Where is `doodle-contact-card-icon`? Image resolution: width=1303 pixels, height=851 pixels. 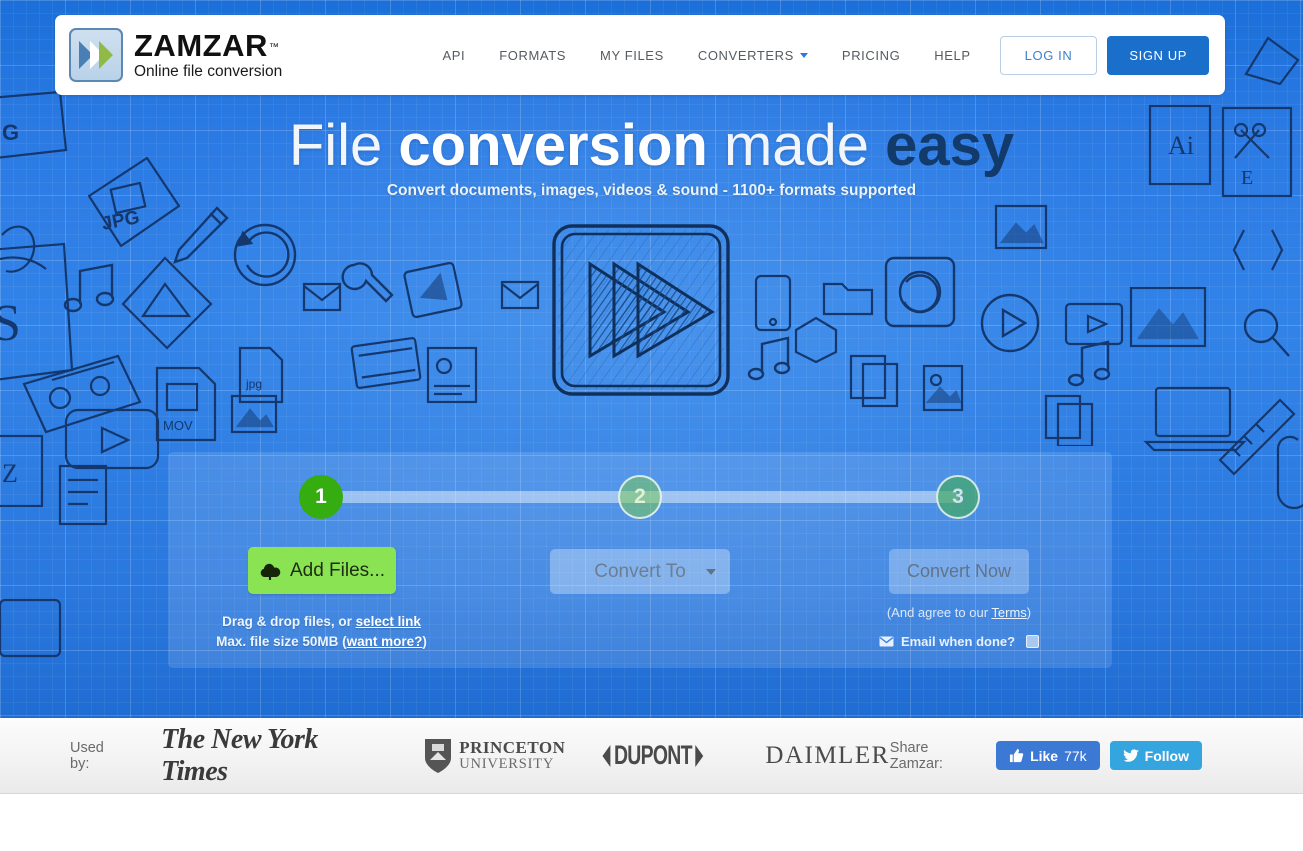
doodle-contact-card-icon is located at coordinates (452, 375).